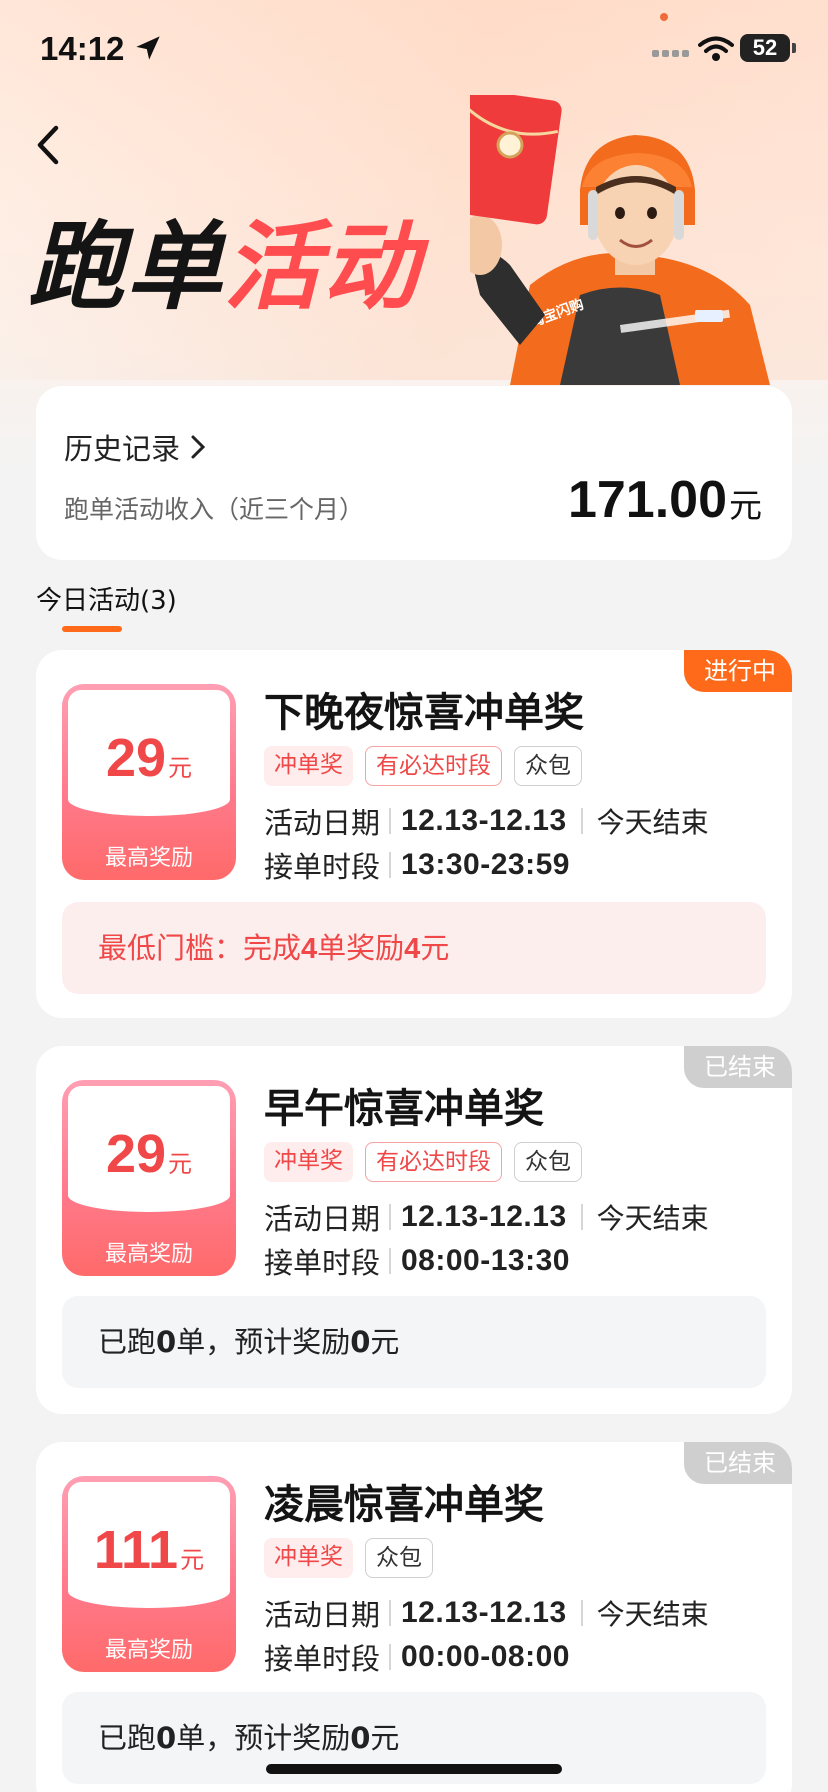 Image resolution: width=828 pixels, height=1792 pixels. Describe the element at coordinates (361, 948) in the screenshot. I see `note-mid: 单奖励` at that location.